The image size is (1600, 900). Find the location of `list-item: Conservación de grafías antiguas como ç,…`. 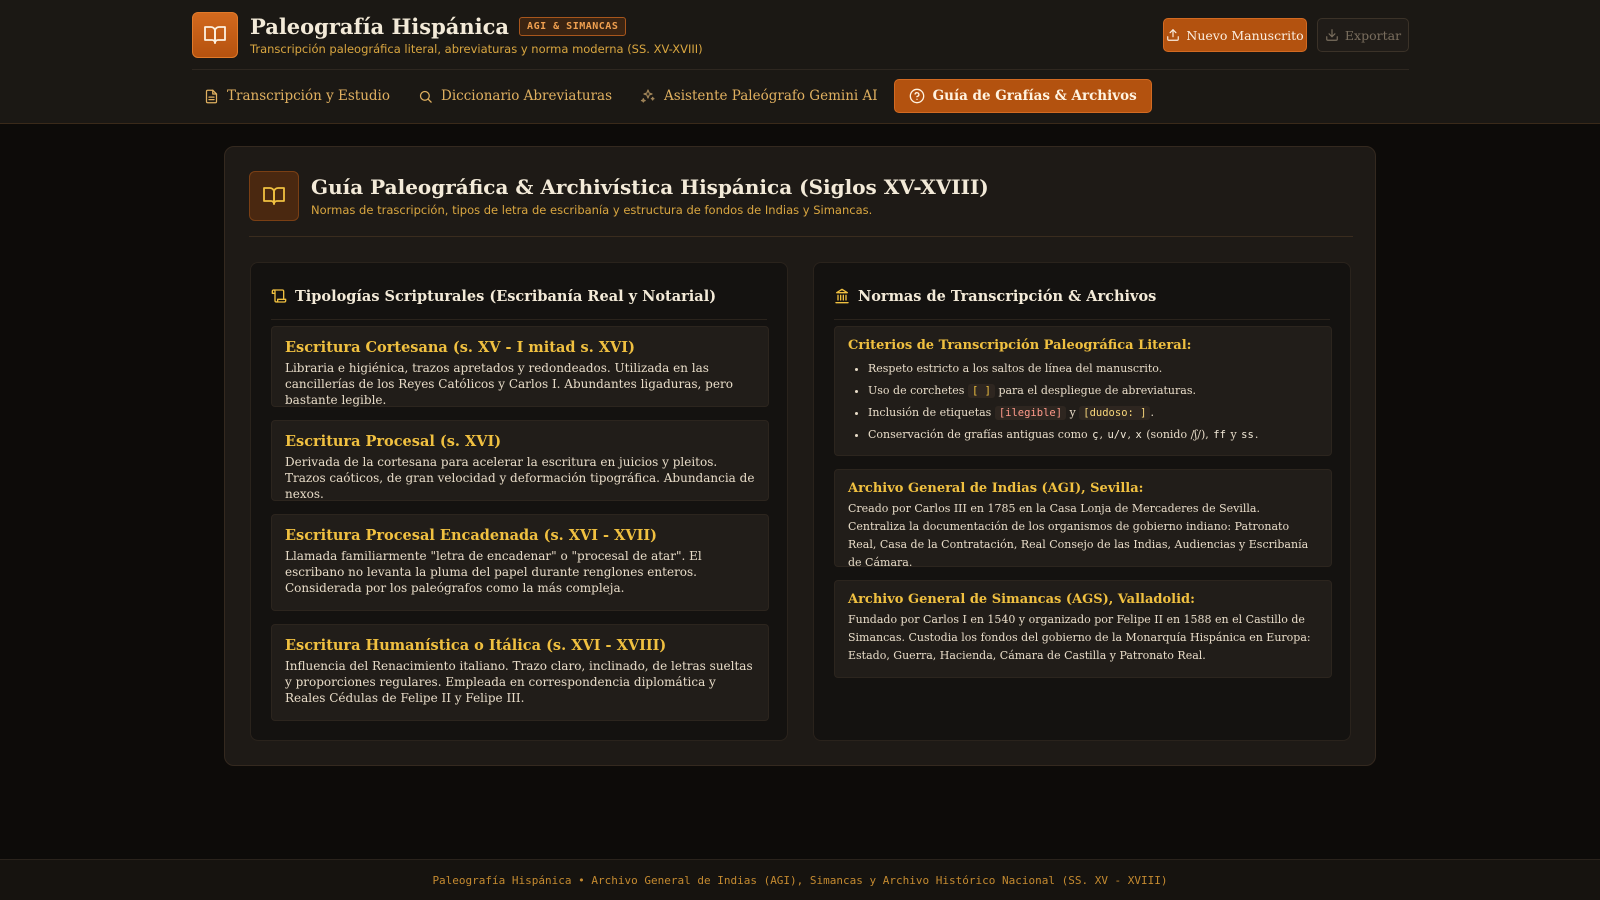

list-item: Conservación de grafías antiguas como ç,… is located at coordinates (1093, 435).